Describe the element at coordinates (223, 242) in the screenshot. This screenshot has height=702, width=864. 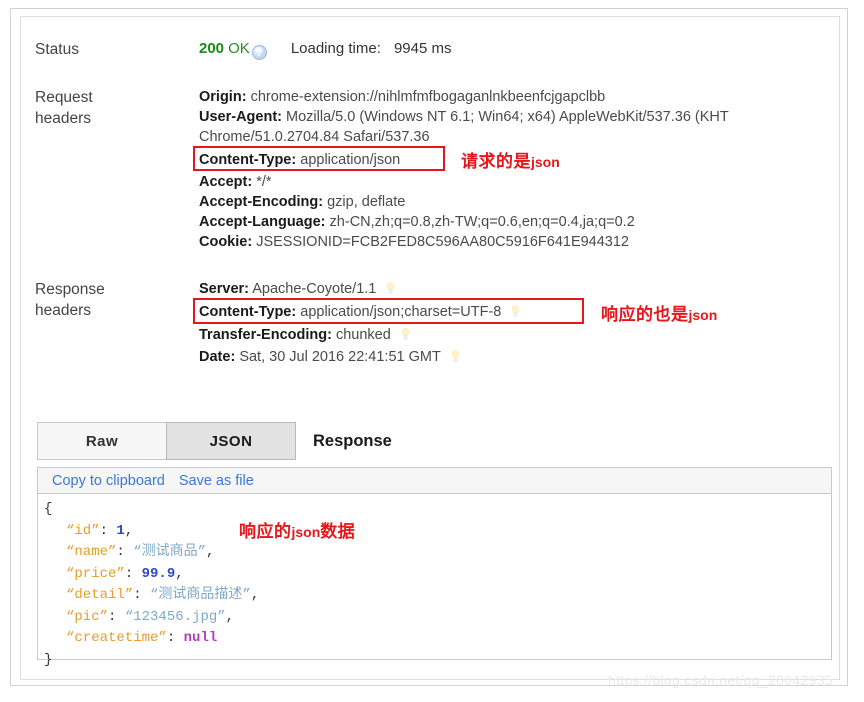
I see `header-name: Cookie` at that location.